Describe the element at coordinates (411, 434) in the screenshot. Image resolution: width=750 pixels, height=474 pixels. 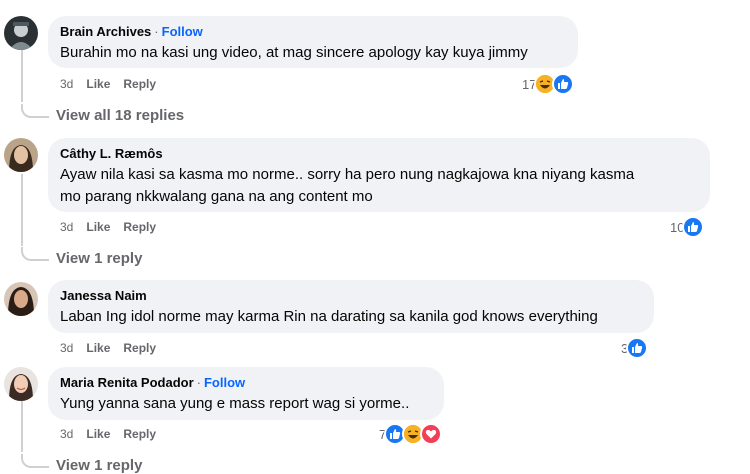
I see `reaction-summary: 7` at that location.